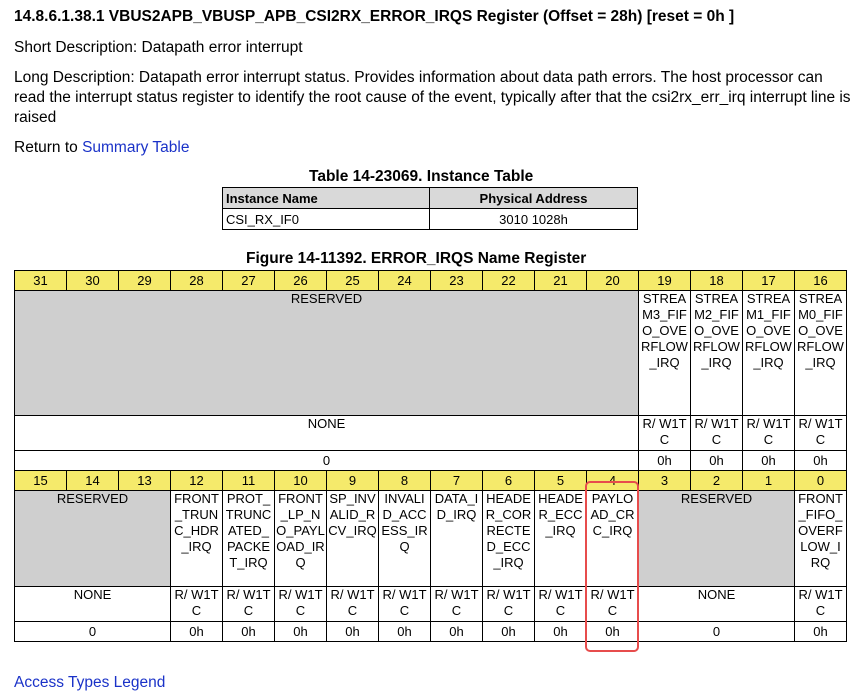 This screenshot has width=865, height=693. What do you see at coordinates (404, 480) in the screenshot?
I see `bit-number: 8` at bounding box center [404, 480].